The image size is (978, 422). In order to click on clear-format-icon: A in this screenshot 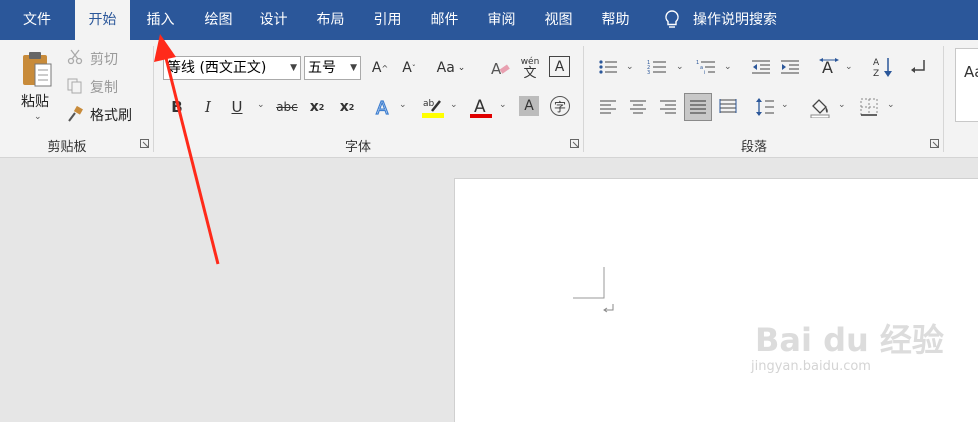, I will do `click(500, 68)`.